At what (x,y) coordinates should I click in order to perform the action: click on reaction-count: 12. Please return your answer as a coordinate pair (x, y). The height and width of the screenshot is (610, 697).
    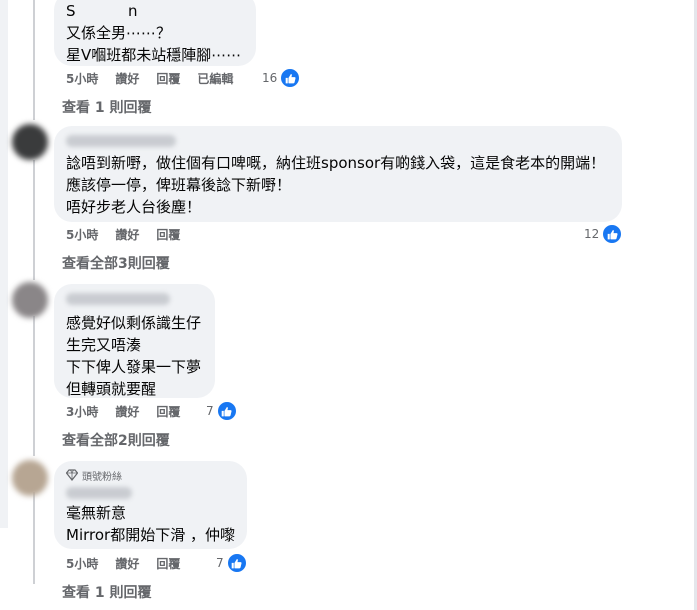
    Looking at the image, I should click on (604, 234).